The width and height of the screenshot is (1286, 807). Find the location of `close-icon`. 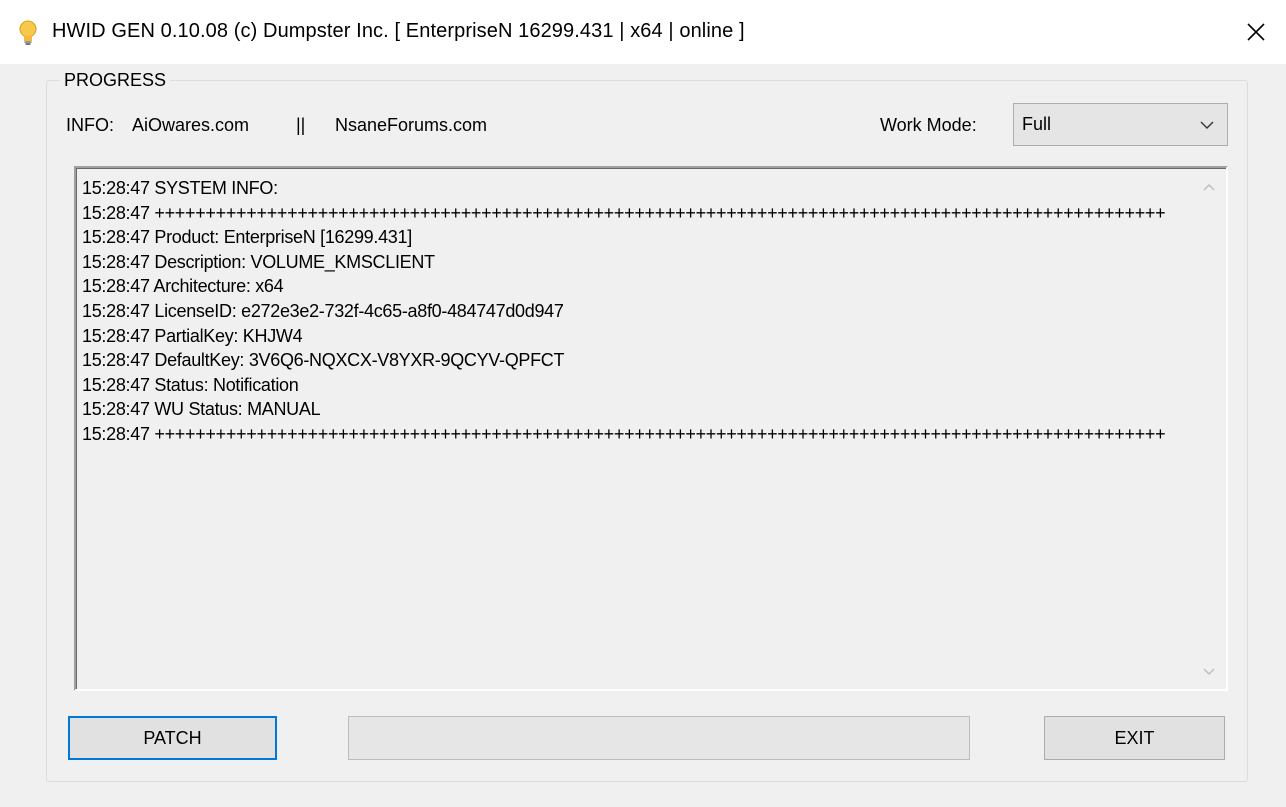

close-icon is located at coordinates (1256, 32).